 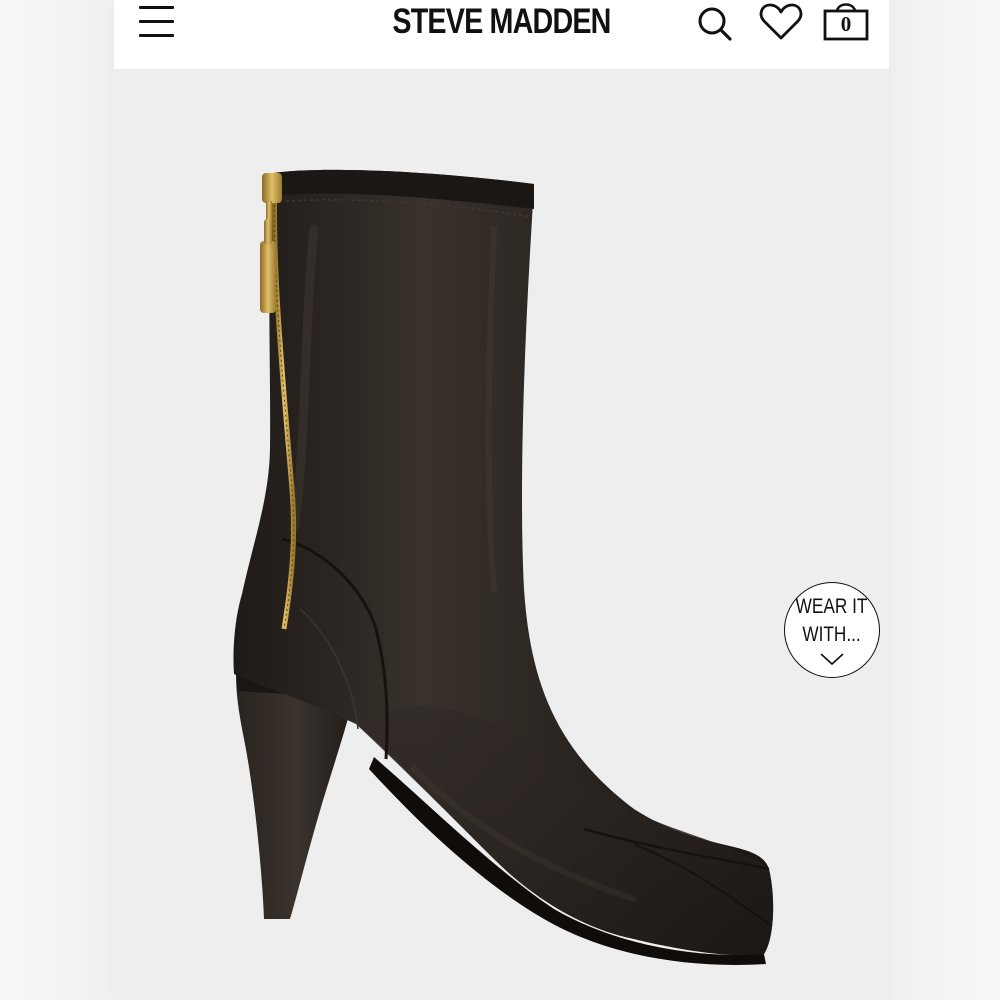 I want to click on site-header: STEVE MADDEN 0, so click(x=501, y=34).